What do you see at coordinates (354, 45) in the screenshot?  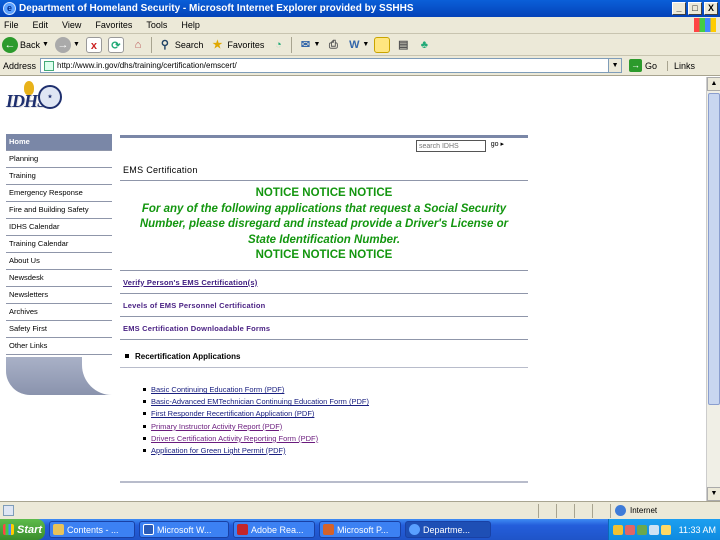 I see `edit-icon: W` at bounding box center [354, 45].